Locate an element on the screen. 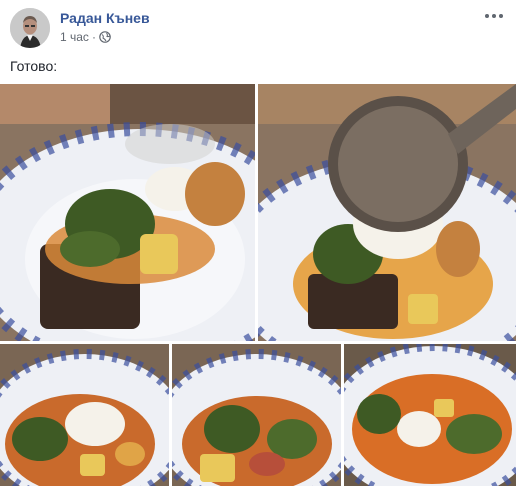  post-timestamp: 1 час is located at coordinates (74, 37).